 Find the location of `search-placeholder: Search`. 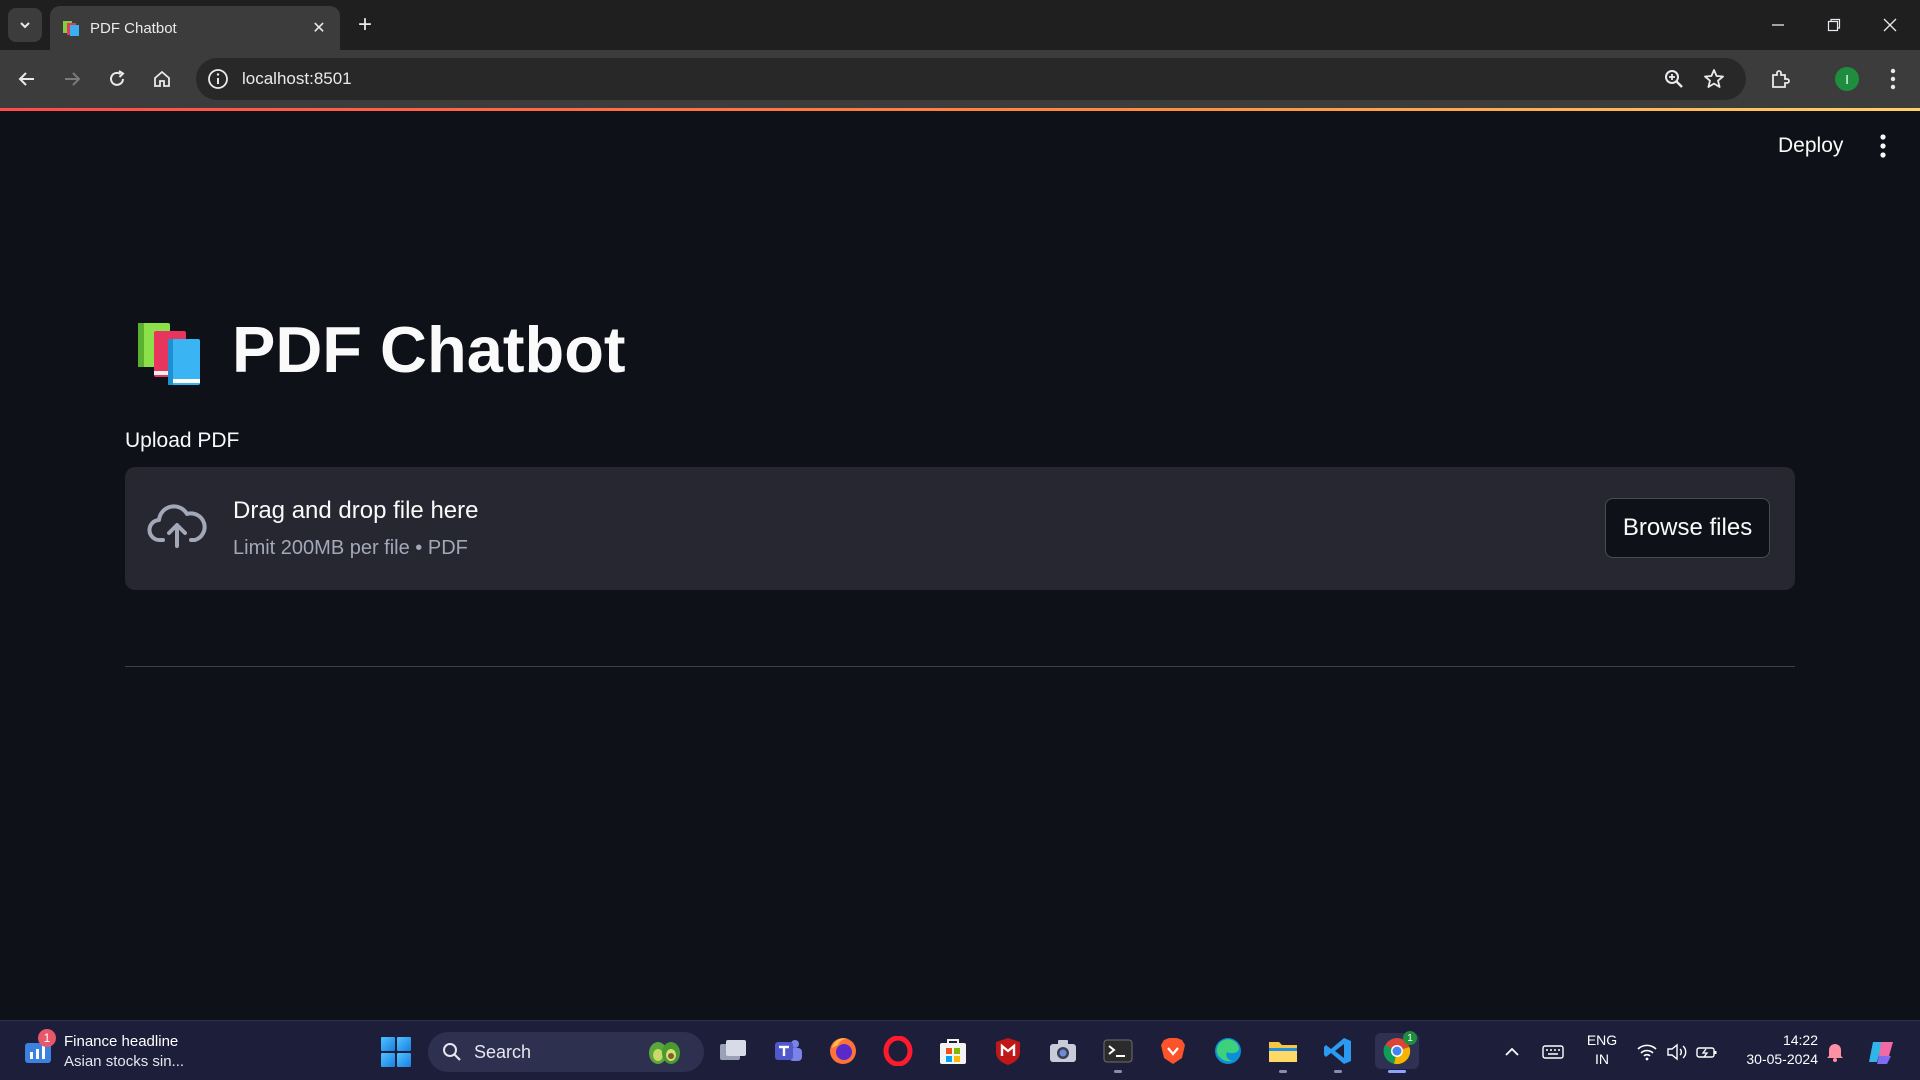

search-placeholder: Search is located at coordinates (503, 1052).